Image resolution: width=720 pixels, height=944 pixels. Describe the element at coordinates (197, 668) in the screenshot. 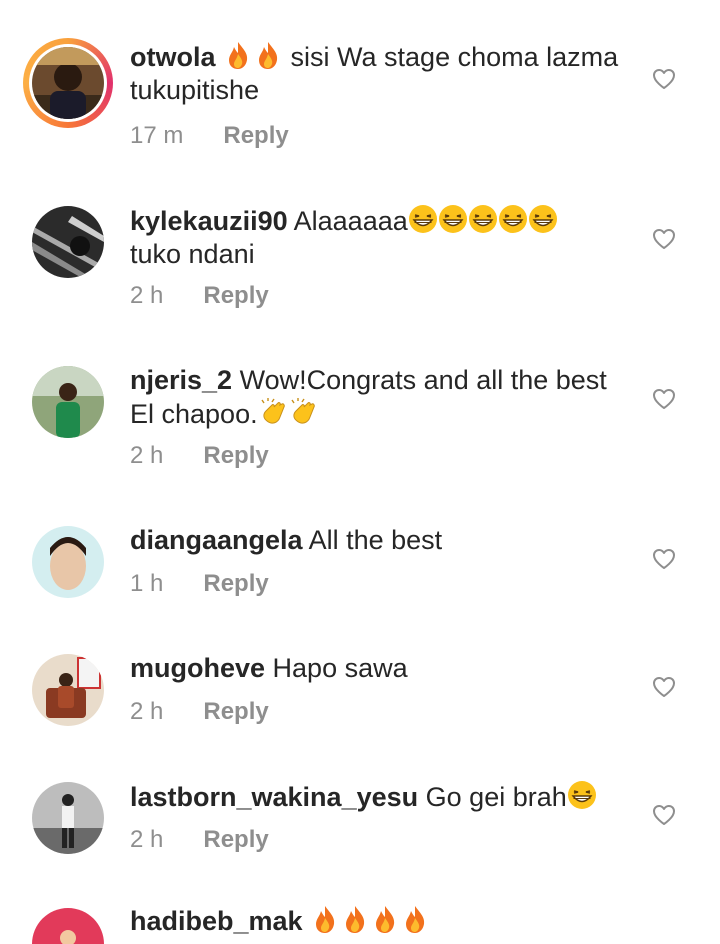

I see `comment-username: mugoheve` at that location.